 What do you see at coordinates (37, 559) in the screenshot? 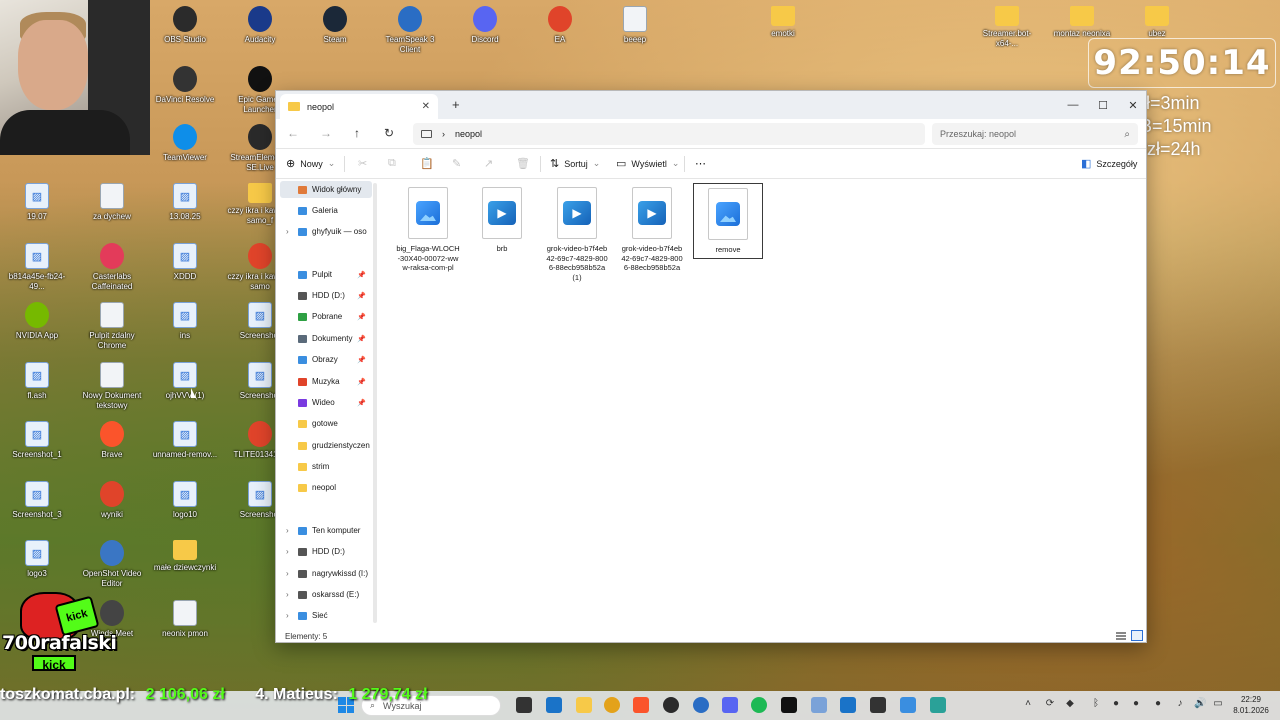
I see `desktop-icon: ▨ logo3` at bounding box center [37, 559].